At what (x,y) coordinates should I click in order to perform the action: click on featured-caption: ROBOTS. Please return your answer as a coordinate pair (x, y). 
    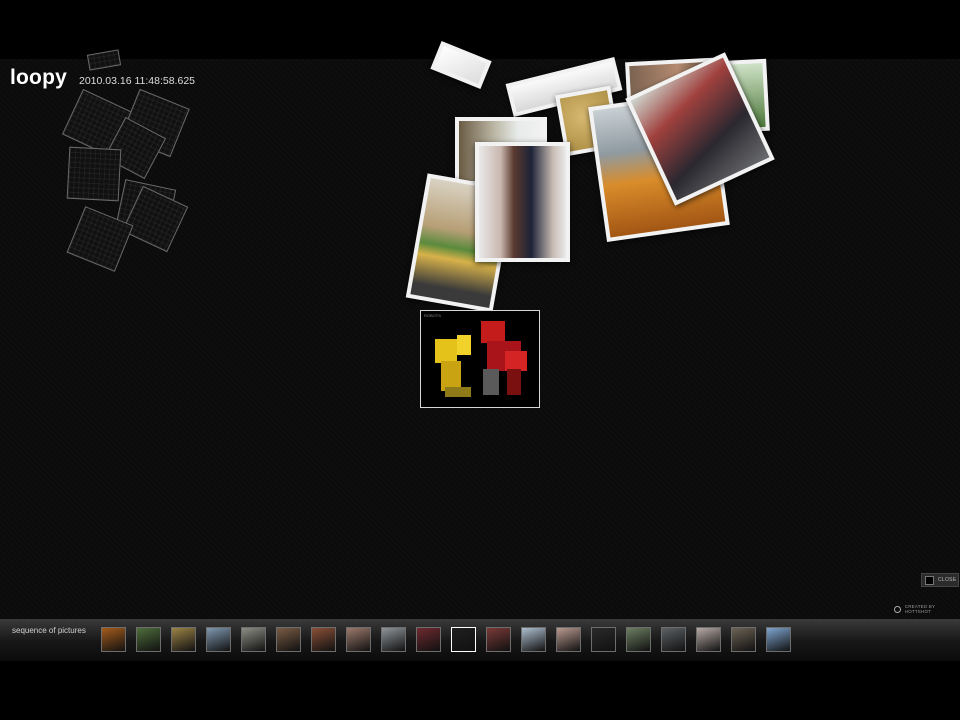
    Looking at the image, I should click on (432, 315).